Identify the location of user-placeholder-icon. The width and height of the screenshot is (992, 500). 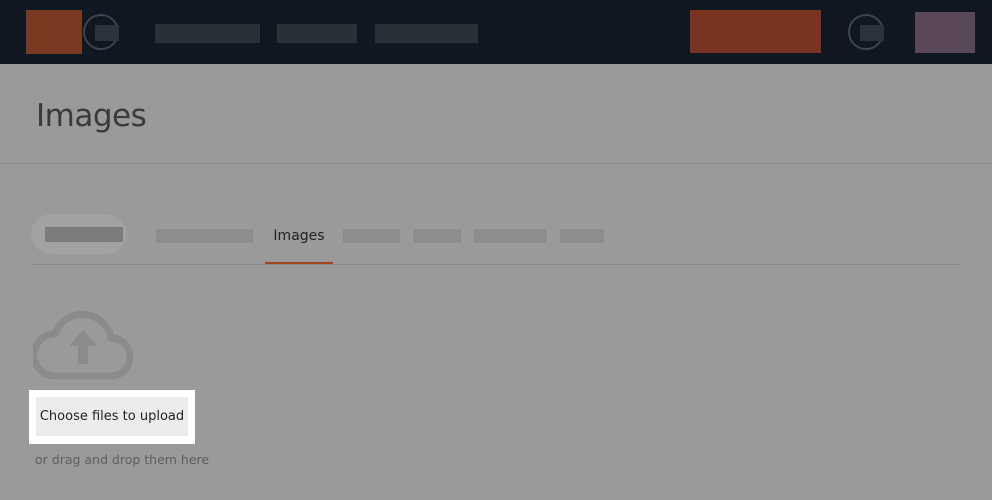
(866, 32).